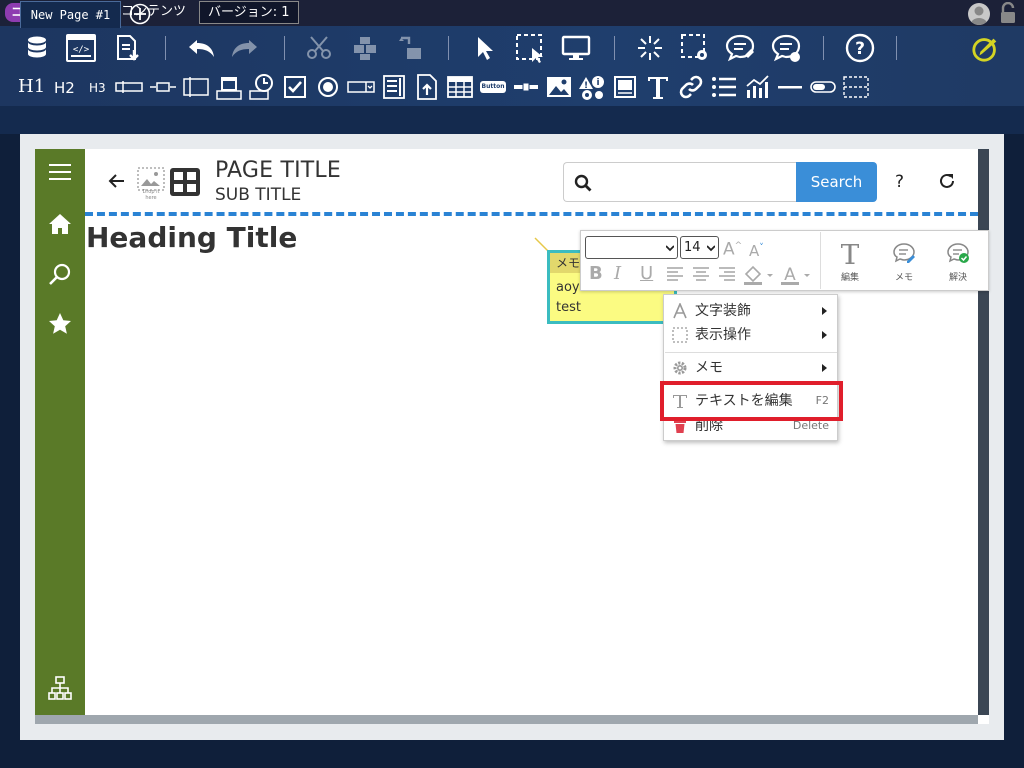  Describe the element at coordinates (947, 181) in the screenshot. I see `refresh-icon` at that location.